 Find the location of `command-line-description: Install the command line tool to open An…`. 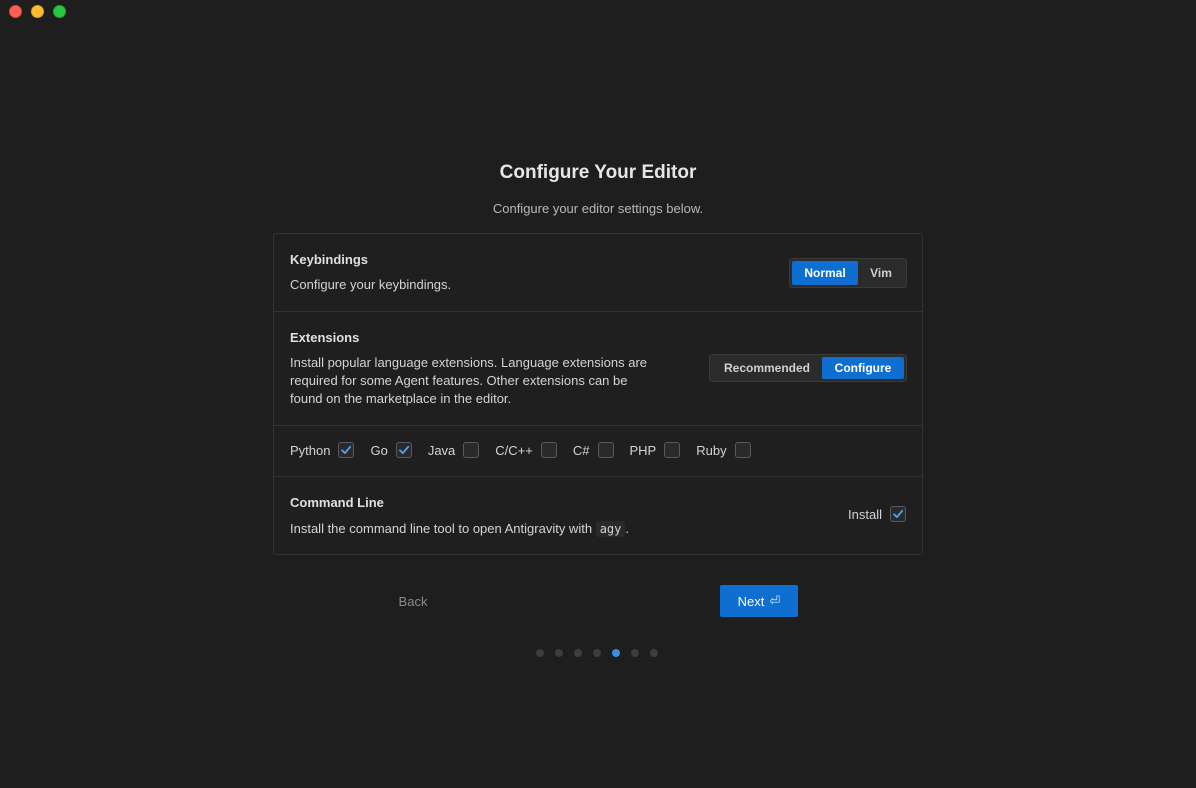

command-line-description: Install the command line tool to open An… is located at coordinates (459, 529).